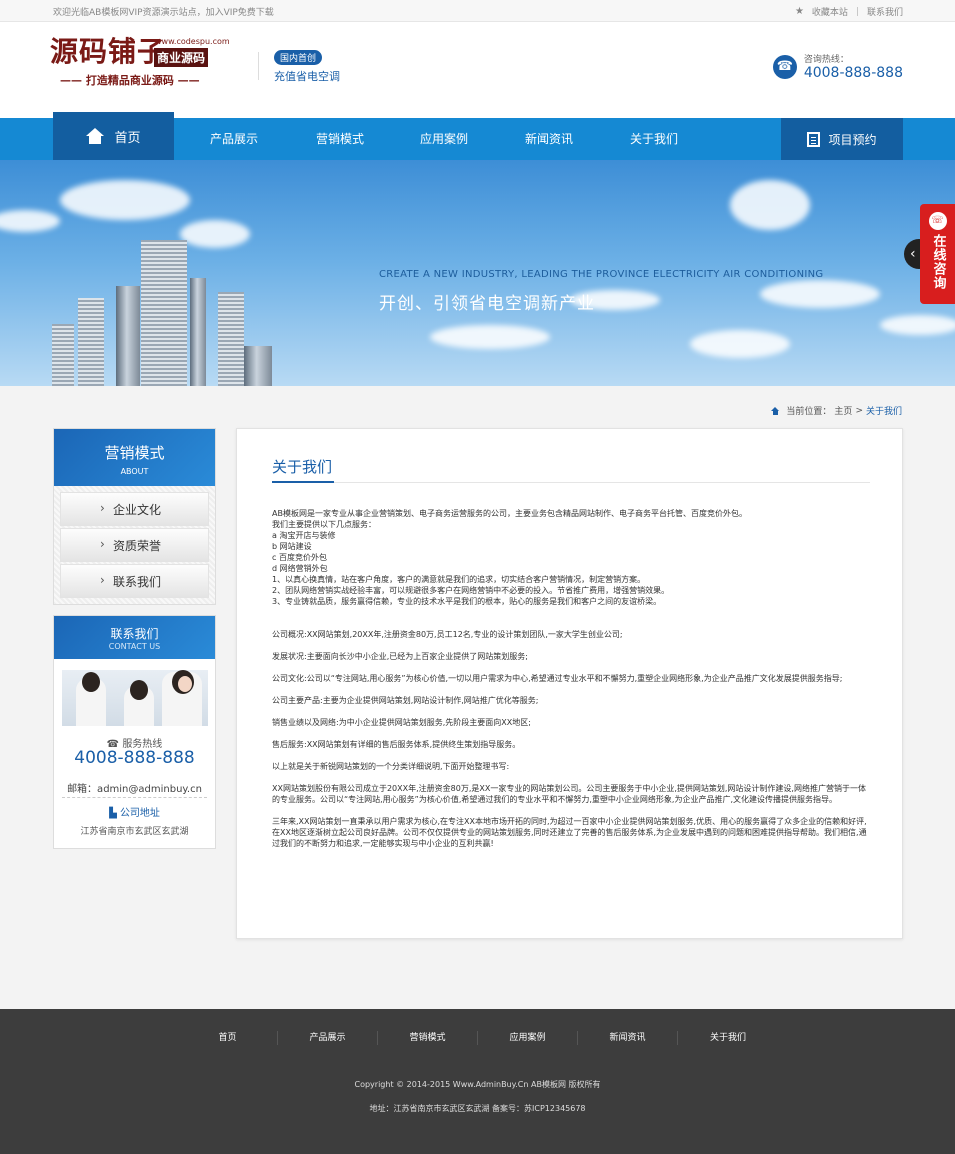 This screenshot has width=955, height=1154. What do you see at coordinates (134, 637) in the screenshot?
I see `contact-header: 联系我们 CONTACT US` at bounding box center [134, 637].